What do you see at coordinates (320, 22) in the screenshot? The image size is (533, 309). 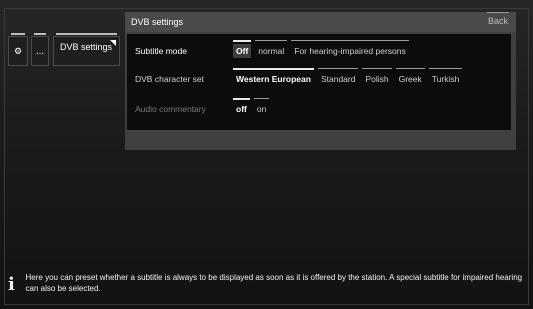 I see `panel-header: DVB settings Back` at bounding box center [320, 22].